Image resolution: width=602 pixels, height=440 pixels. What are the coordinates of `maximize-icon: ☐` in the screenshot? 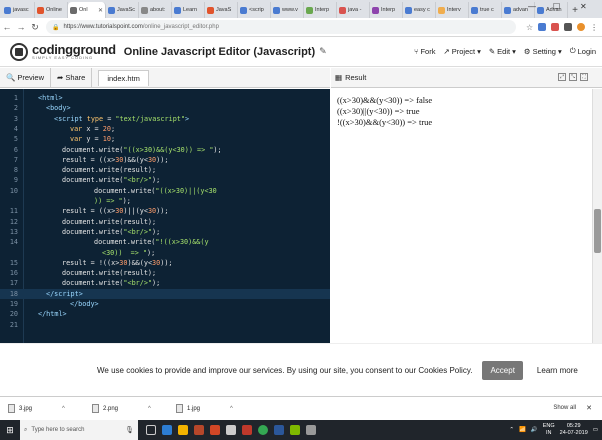 It's located at (556, 6).